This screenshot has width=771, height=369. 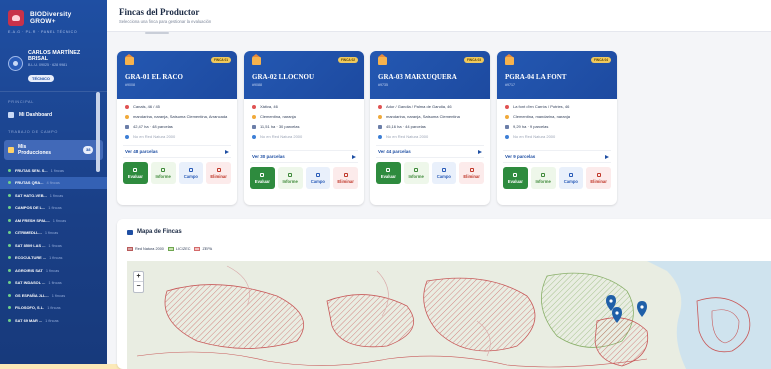 I want to click on producer-item: CAMPOS DE L... 1 fincas, so click(x=53, y=208).